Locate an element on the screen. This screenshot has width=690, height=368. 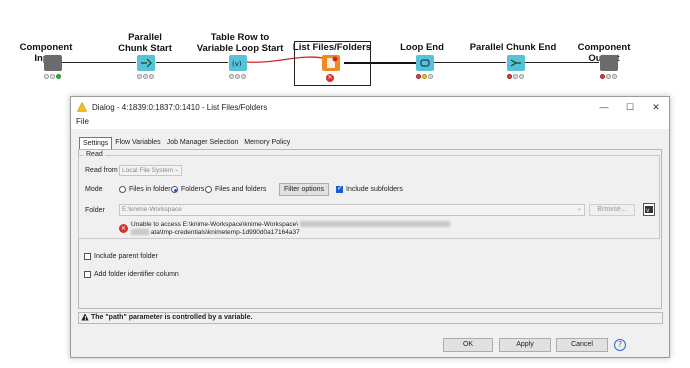
add-folder-identifier-checkbox is located at coordinates (87, 274).